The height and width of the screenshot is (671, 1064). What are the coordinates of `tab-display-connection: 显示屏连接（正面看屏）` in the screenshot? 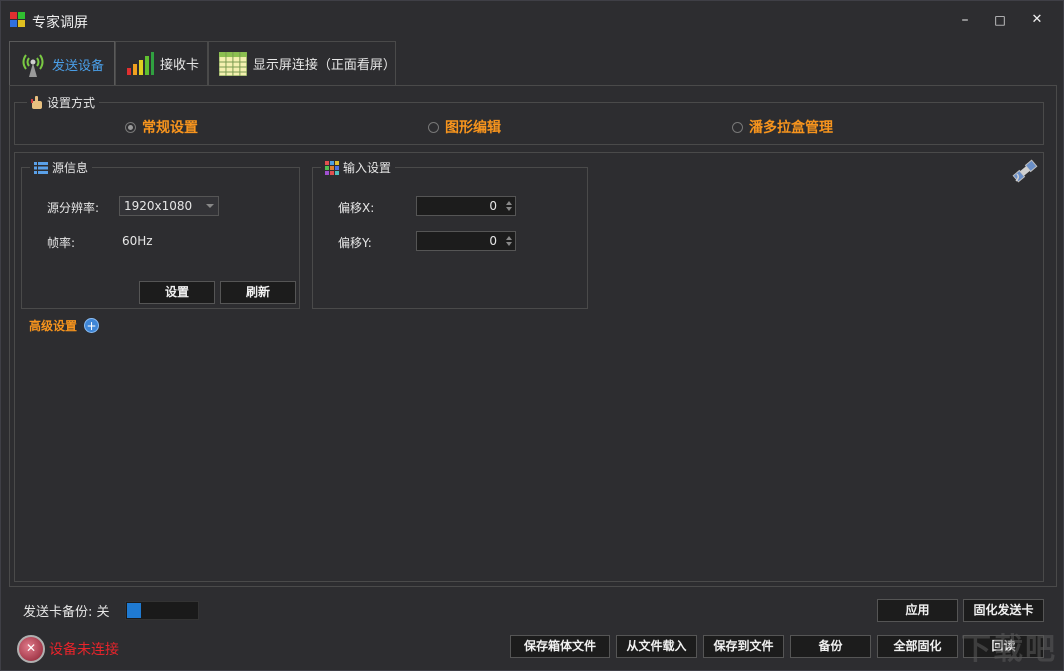 It's located at (302, 63).